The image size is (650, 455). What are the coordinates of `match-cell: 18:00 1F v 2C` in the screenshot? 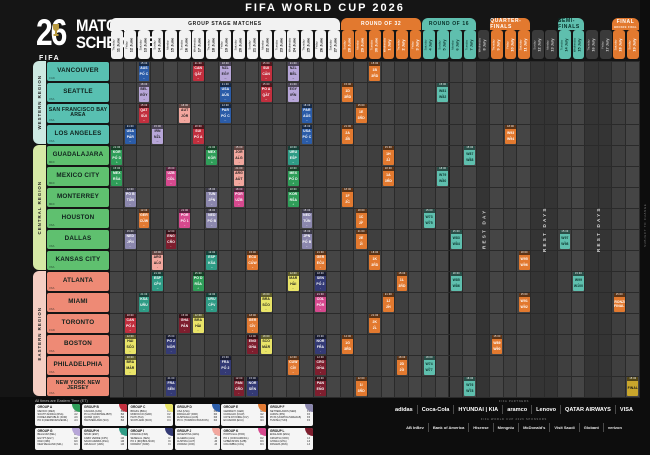 It's located at (348, 197).